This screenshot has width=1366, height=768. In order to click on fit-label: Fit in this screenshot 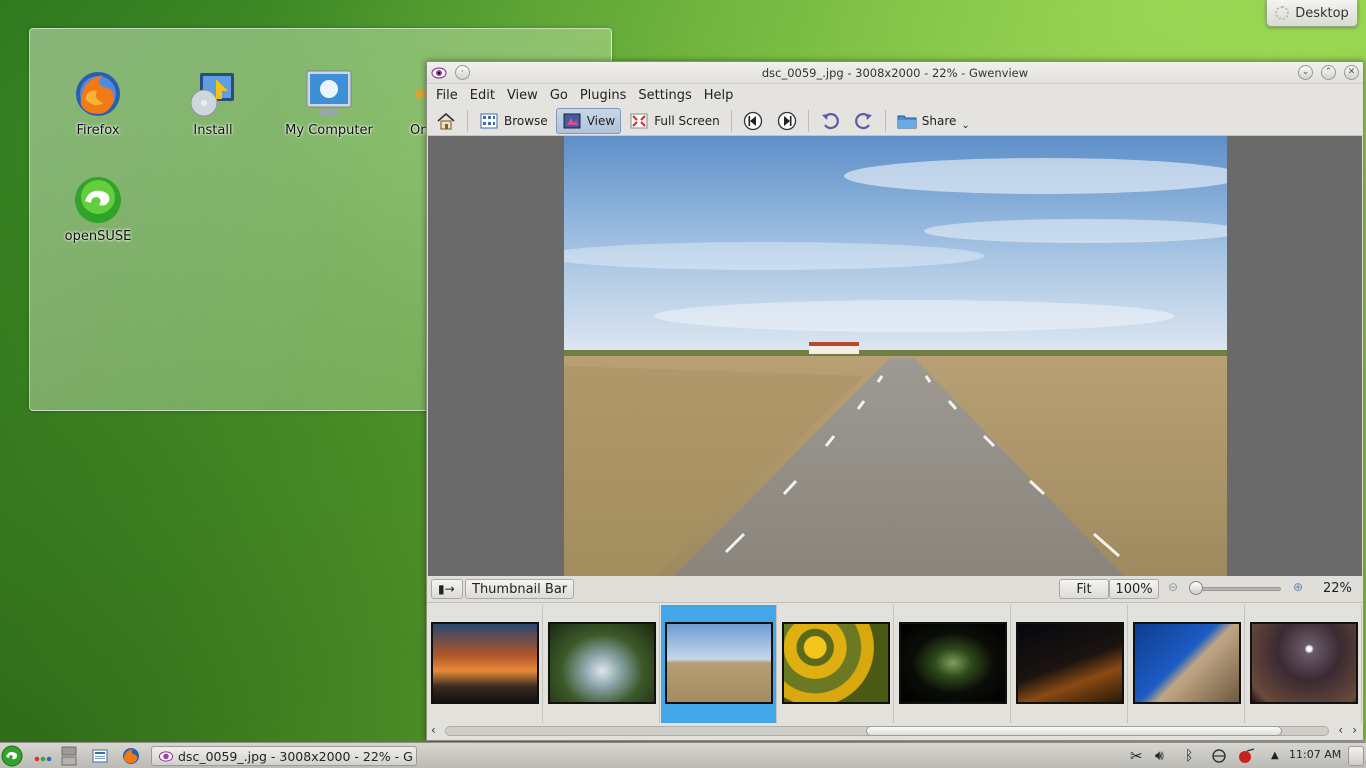, I will do `click(1084, 589)`.